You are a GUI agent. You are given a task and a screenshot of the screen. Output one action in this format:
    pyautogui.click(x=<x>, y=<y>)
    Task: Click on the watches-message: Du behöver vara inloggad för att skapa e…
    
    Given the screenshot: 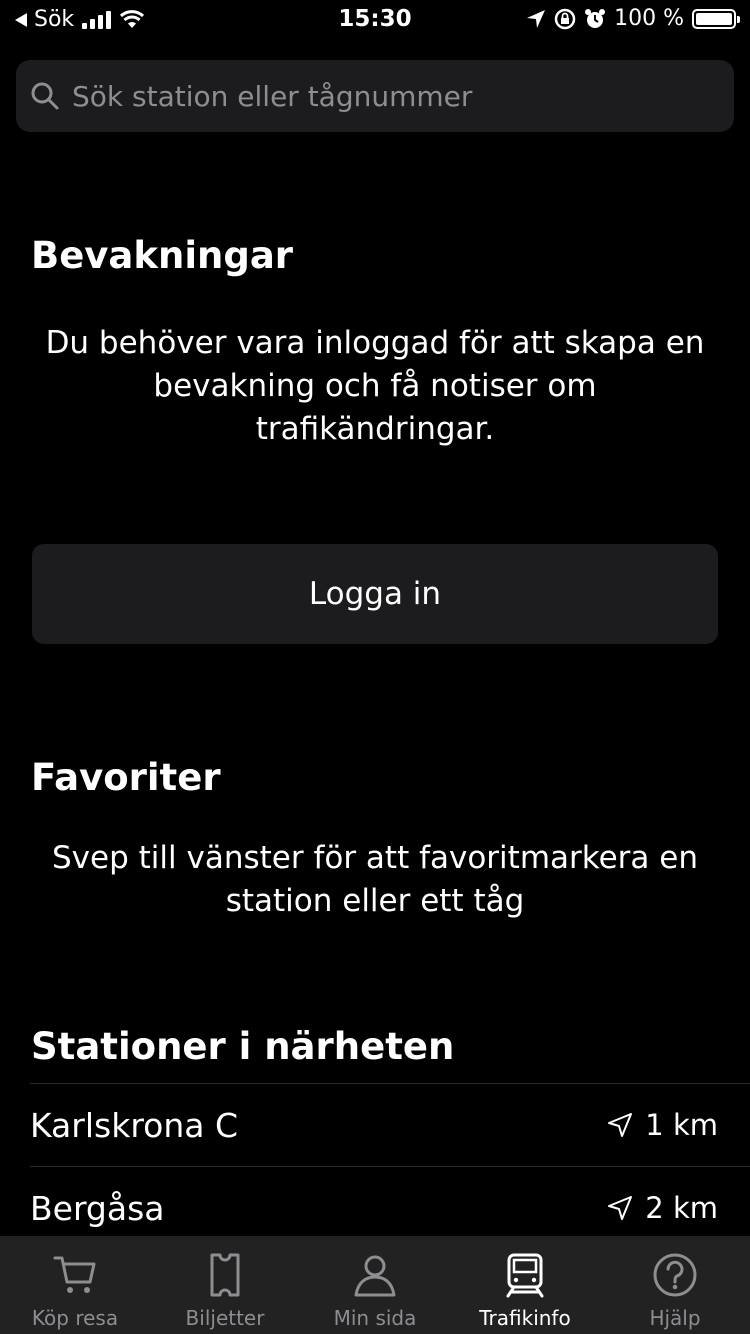 What is the action you would take?
    pyautogui.click(x=375, y=386)
    